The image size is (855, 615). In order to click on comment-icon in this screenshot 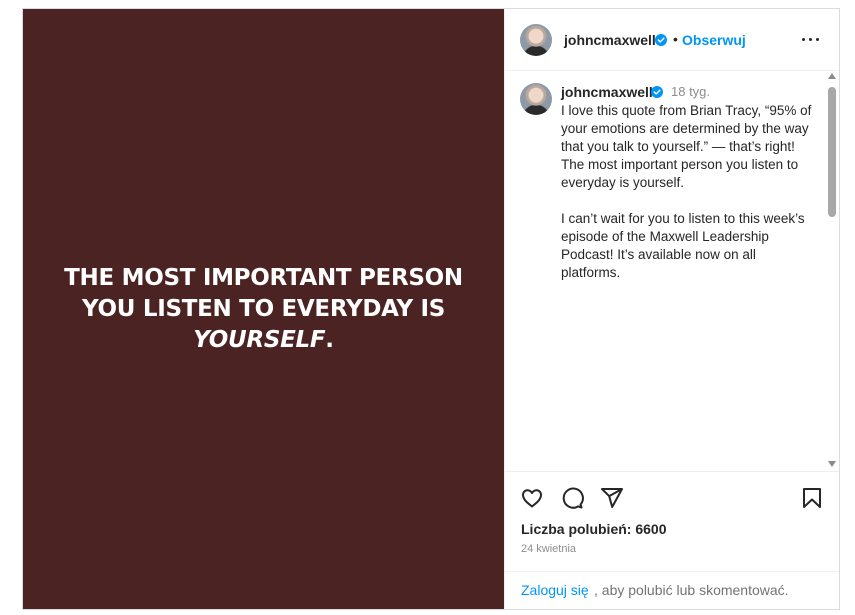, I will do `click(572, 498)`.